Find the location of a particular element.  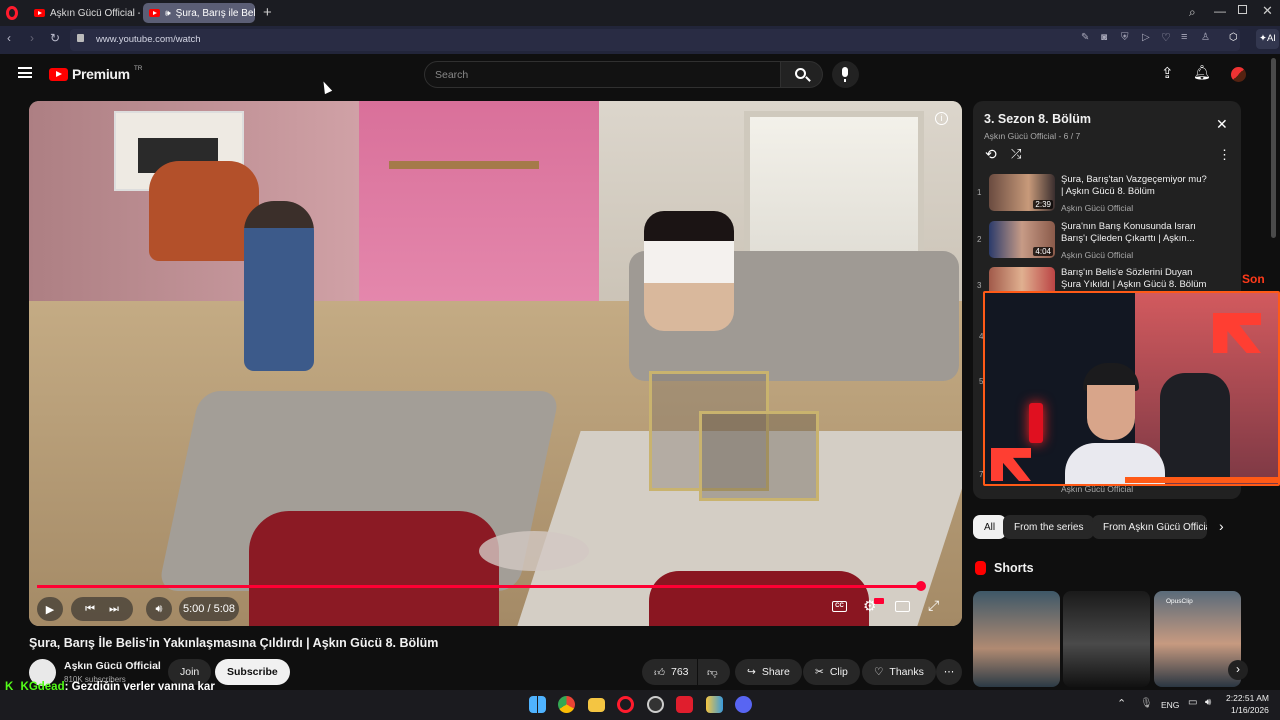

search-box: Search is located at coordinates (602, 74).